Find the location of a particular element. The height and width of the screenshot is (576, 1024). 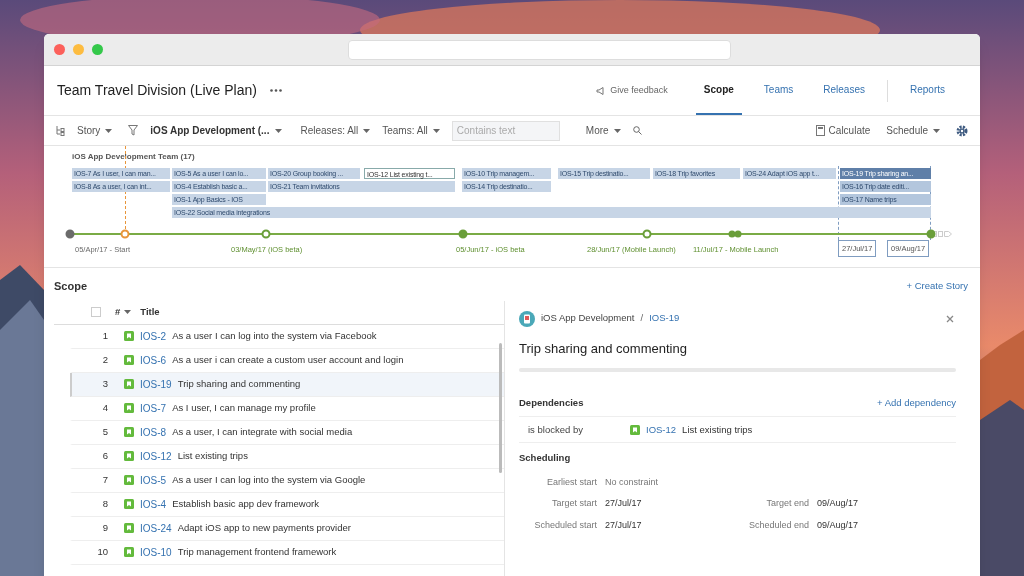

nav-tab: Scope is located at coordinates (718, 90).